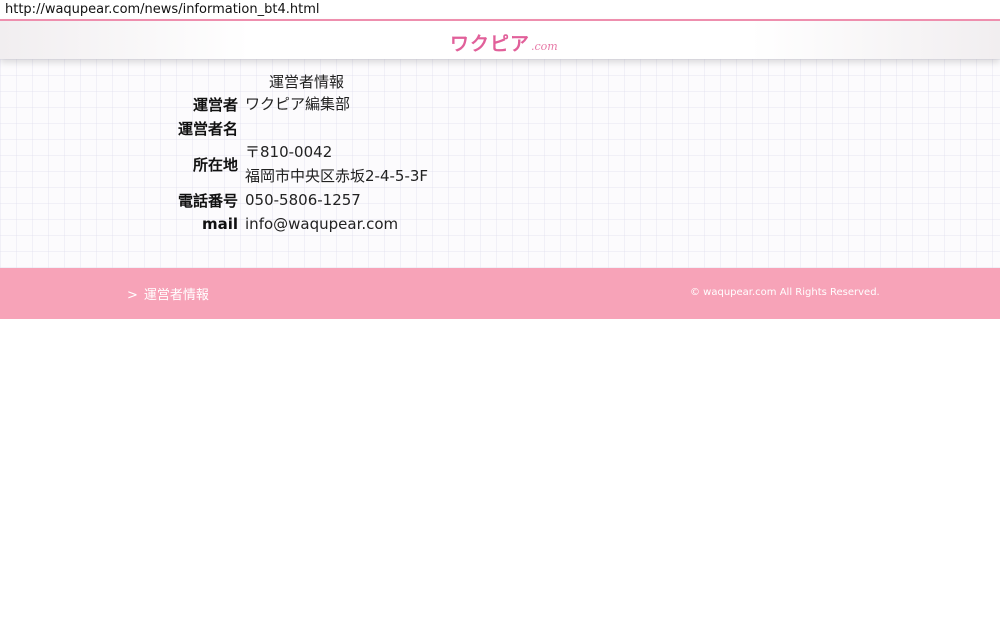 The image size is (1000, 620). What do you see at coordinates (132, 295) in the screenshot?
I see `chevron-right-icon: >` at bounding box center [132, 295].